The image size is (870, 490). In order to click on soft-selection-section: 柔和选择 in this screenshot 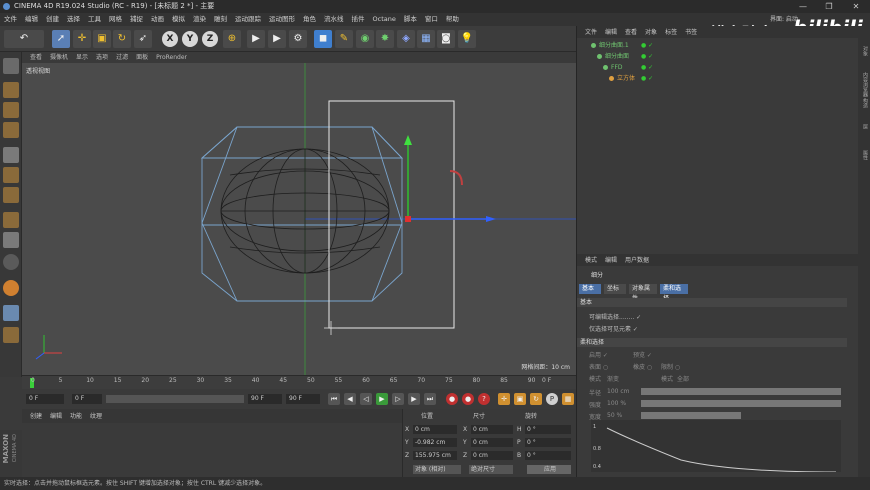, I will do `click(712, 342)`.